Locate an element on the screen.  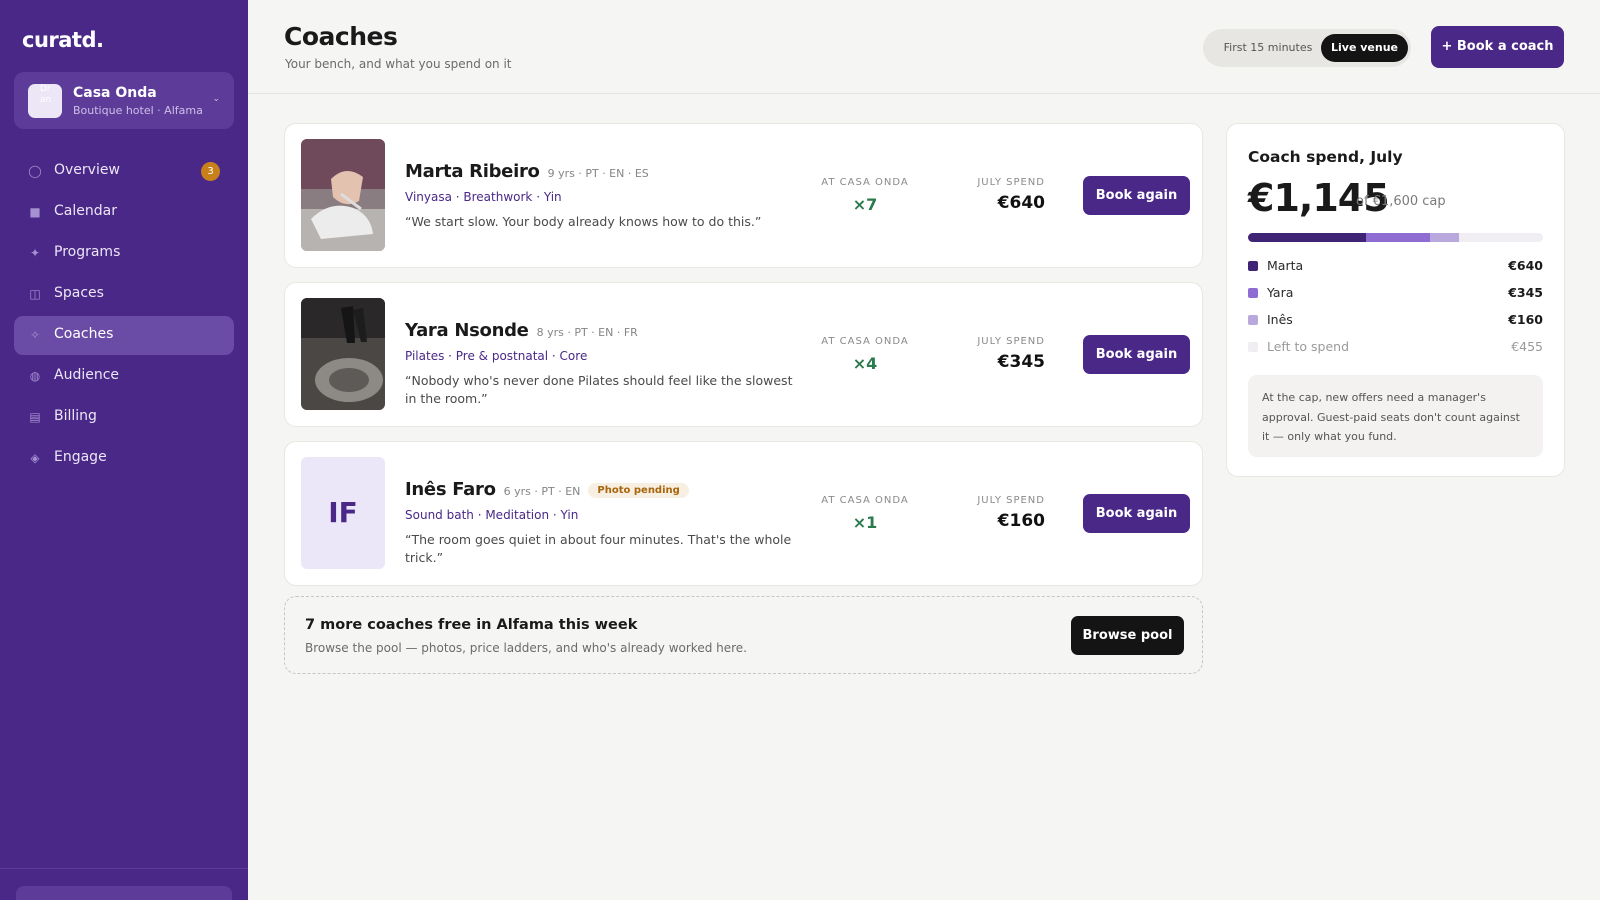
coach-name: Marta Ribeiro 9 yrs · PT · EN · ES is located at coordinates (527, 171).